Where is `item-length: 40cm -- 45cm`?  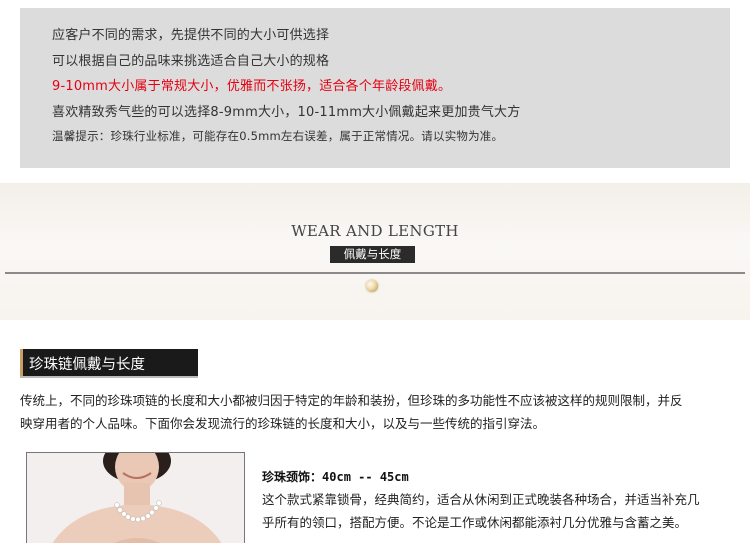 item-length: 40cm -- 45cm is located at coordinates (365, 477).